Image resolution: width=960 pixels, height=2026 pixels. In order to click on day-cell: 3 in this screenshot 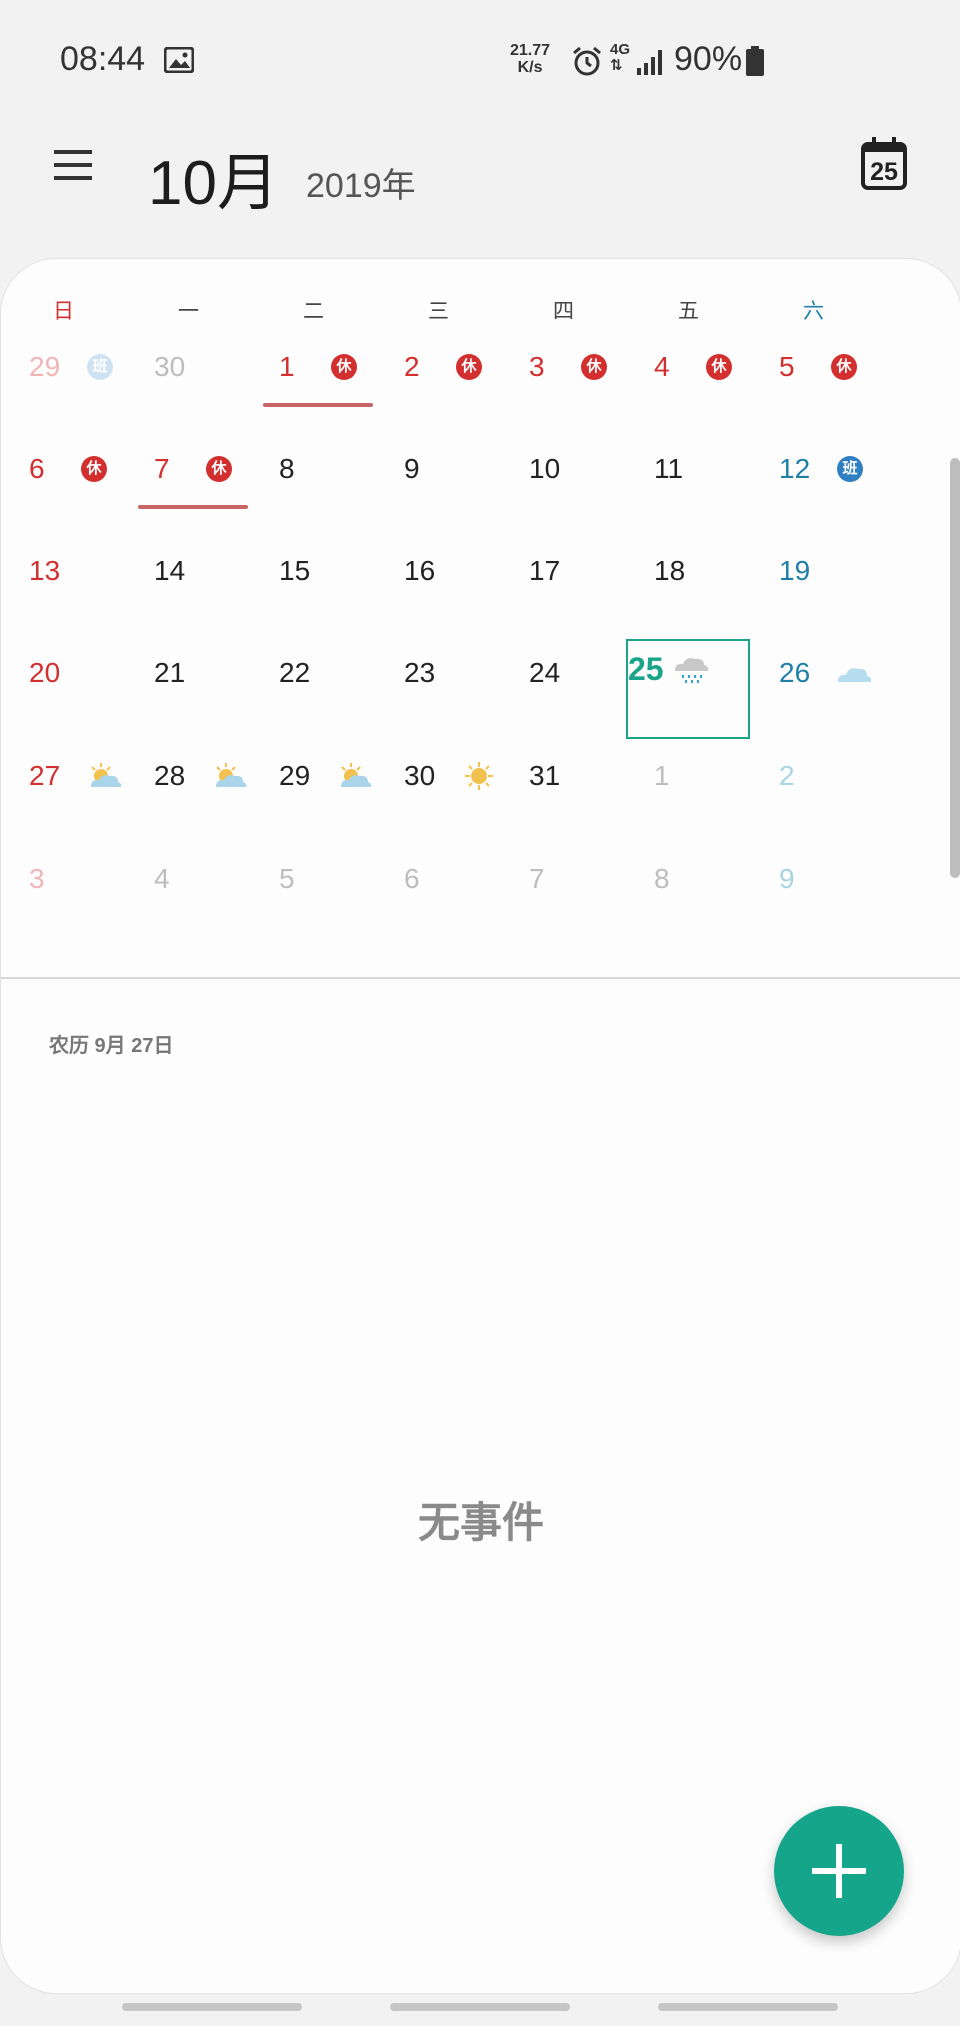, I will do `click(63, 900)`.